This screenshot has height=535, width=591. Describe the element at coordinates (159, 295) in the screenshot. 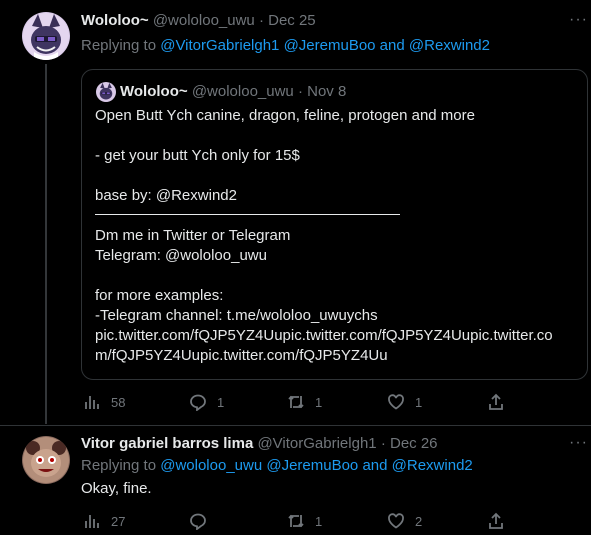

I see `quote-line: for more examples:` at that location.